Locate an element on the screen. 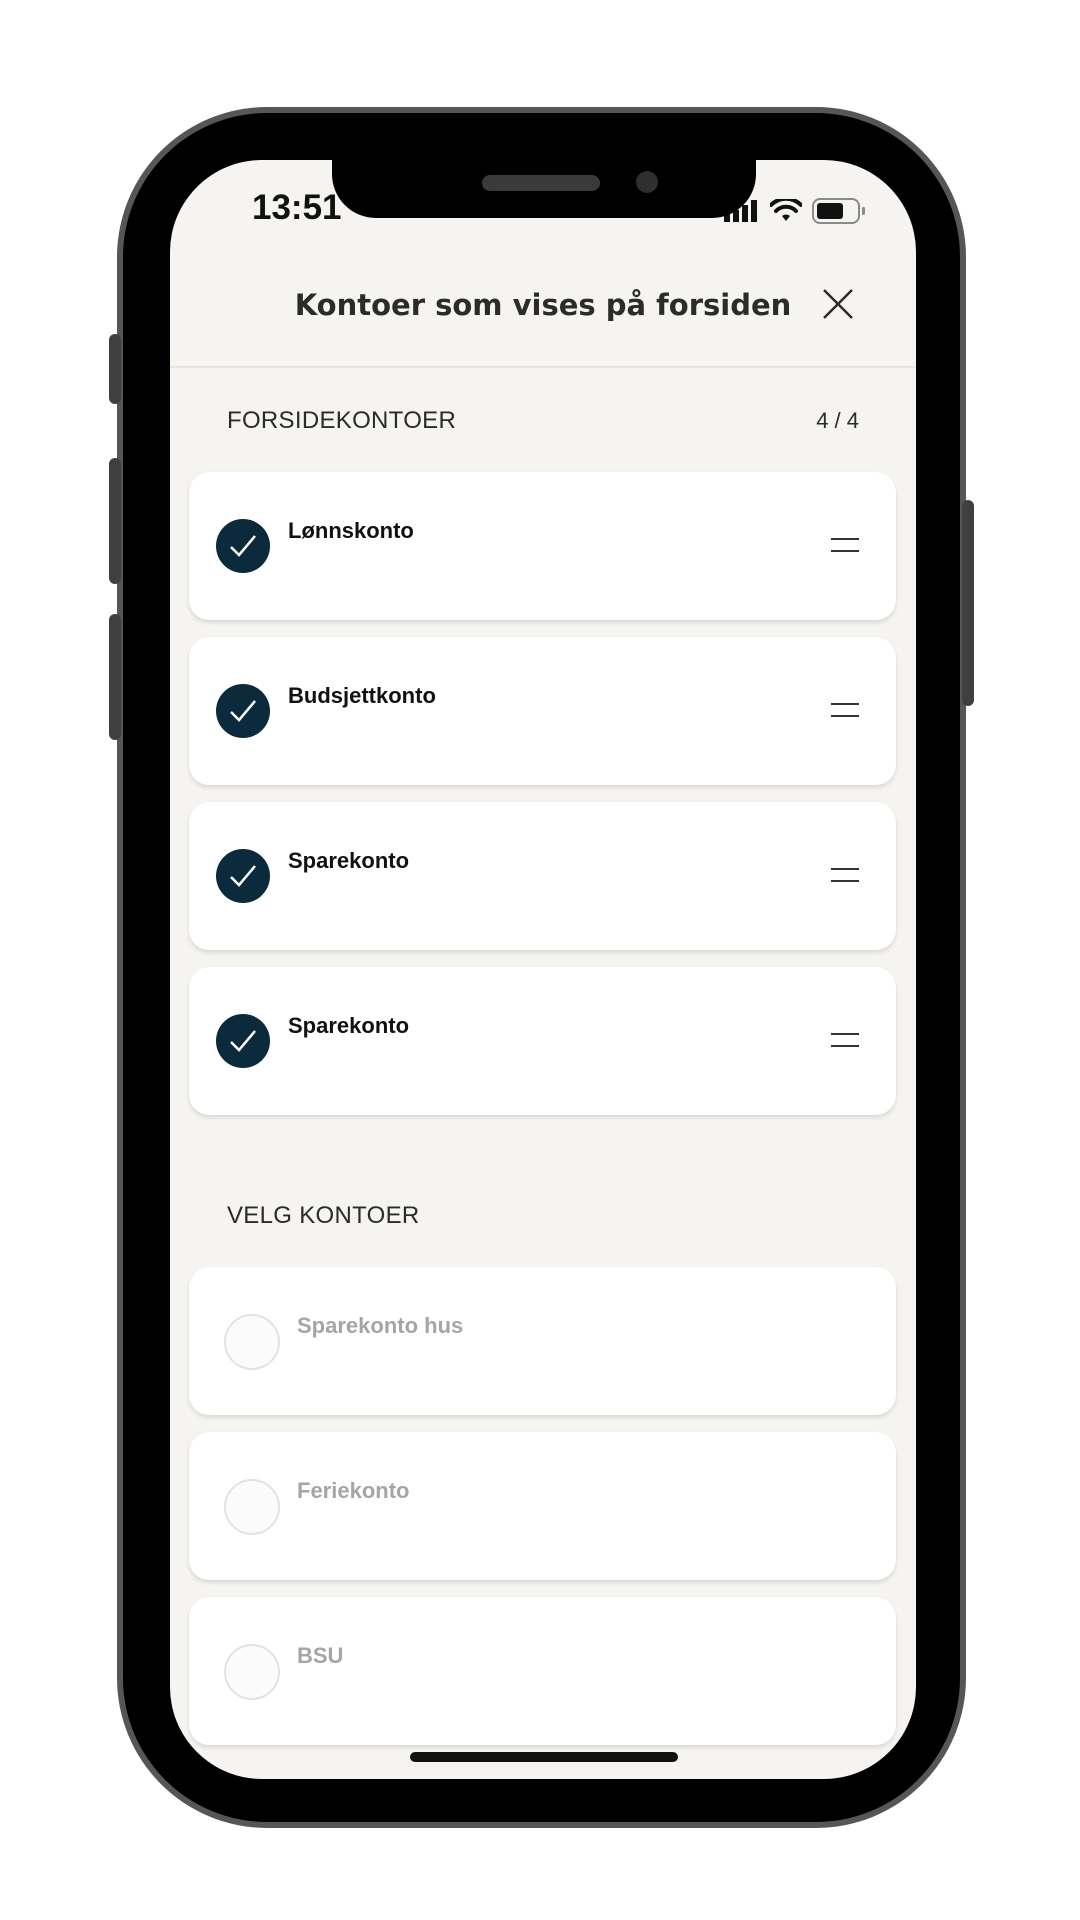 The width and height of the screenshot is (1080, 1920). modal-header: Kontoer som vises på forsiden is located at coordinates (543, 308).